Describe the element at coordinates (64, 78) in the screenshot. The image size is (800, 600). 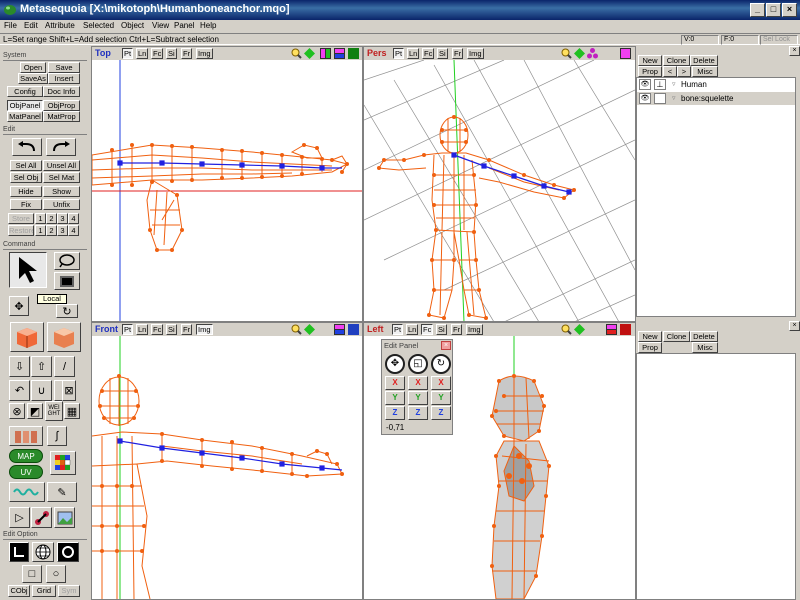
I see `insert-button: Insert` at that location.